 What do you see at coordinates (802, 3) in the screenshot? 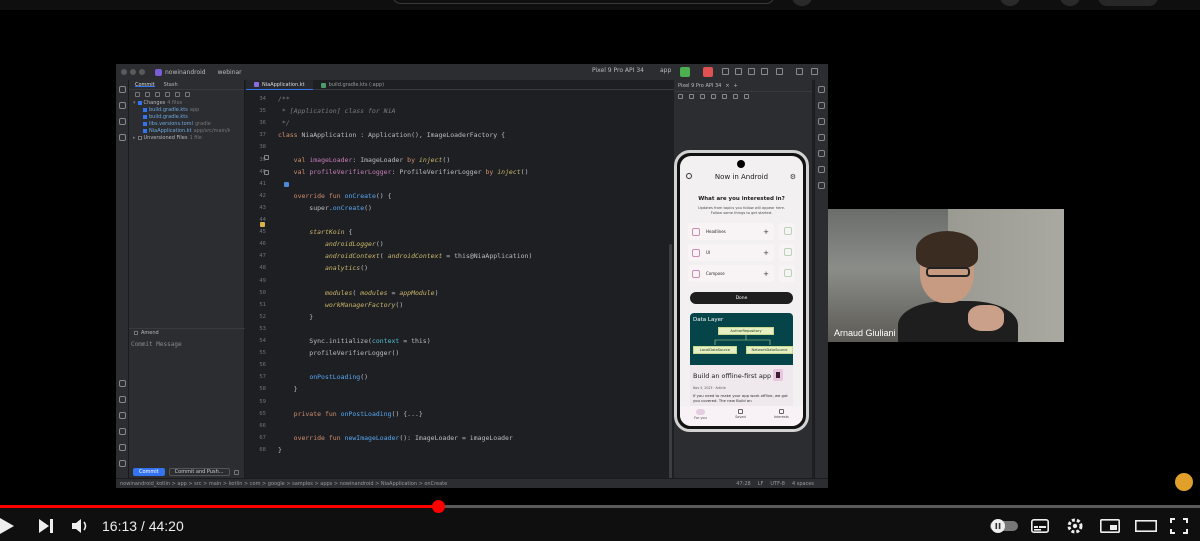
I see `voice-search-icon` at bounding box center [802, 3].